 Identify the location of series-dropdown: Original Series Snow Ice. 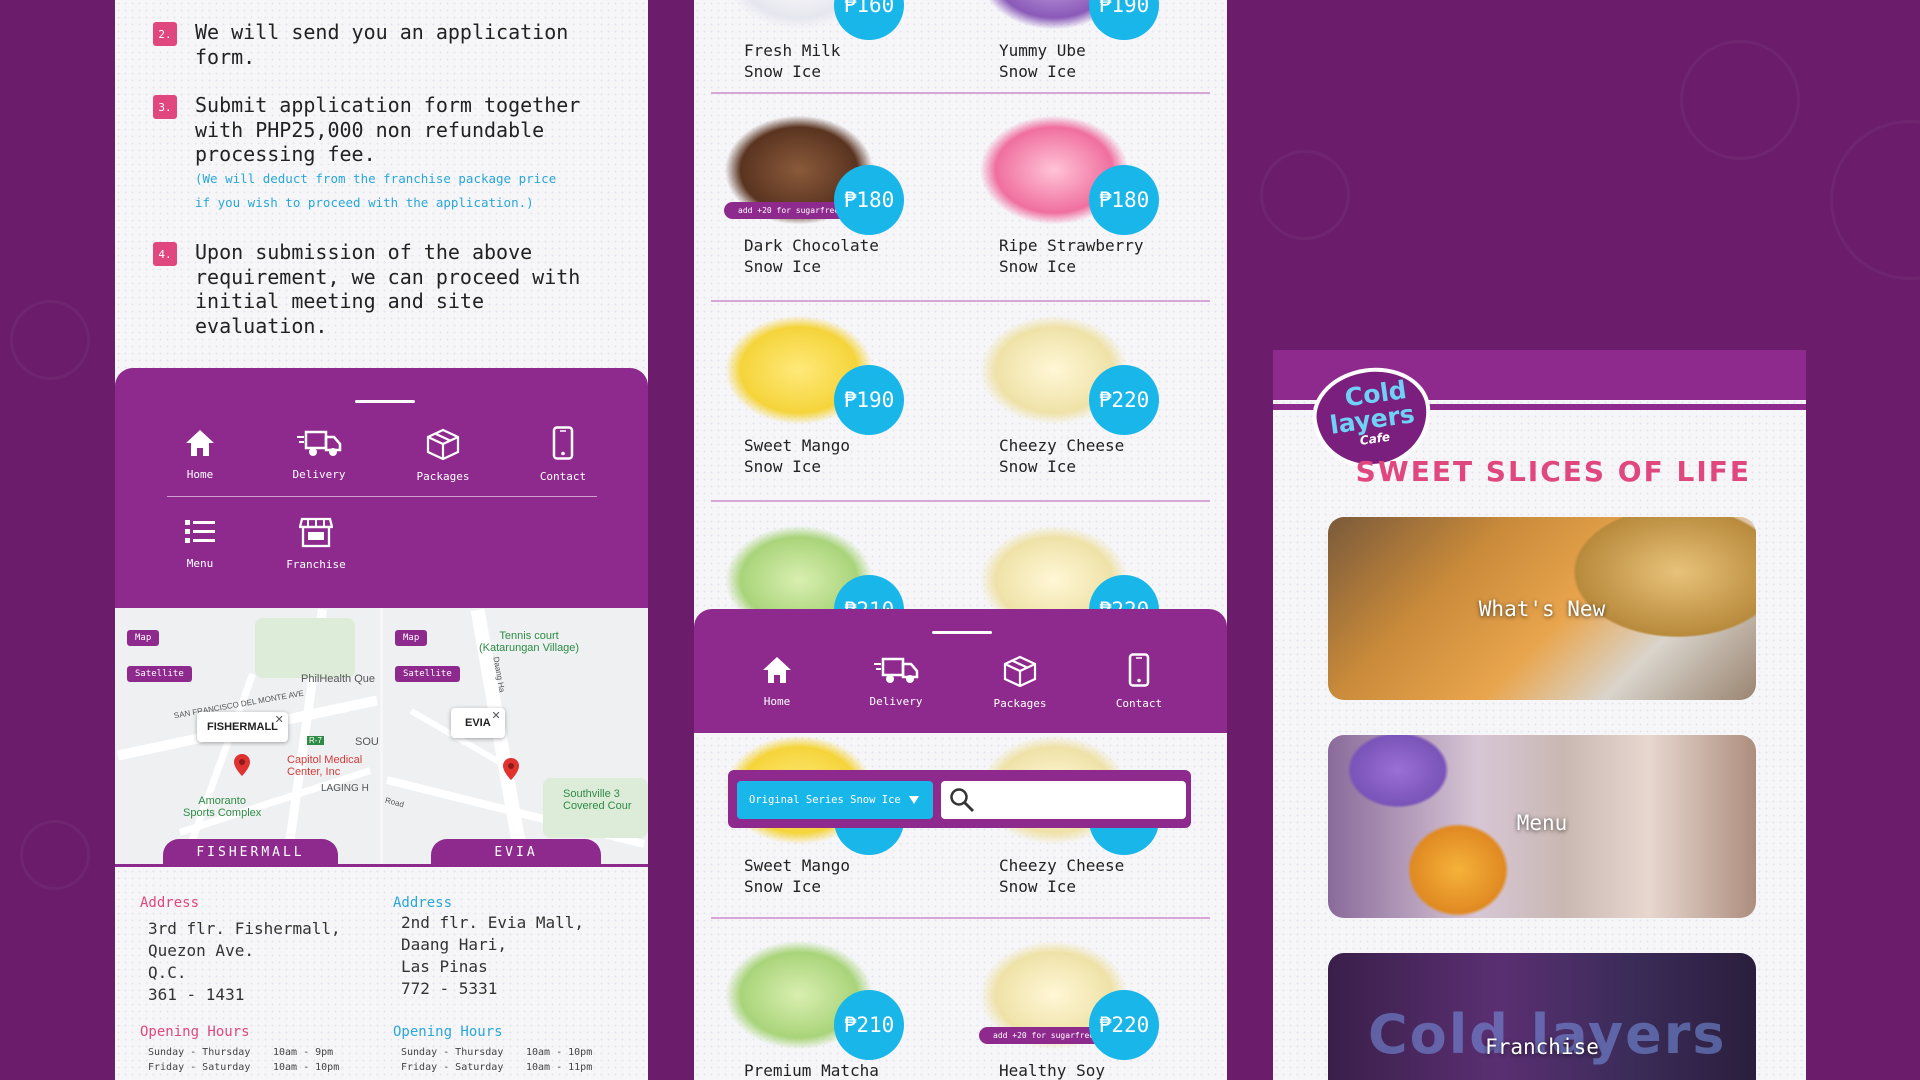
(835, 800).